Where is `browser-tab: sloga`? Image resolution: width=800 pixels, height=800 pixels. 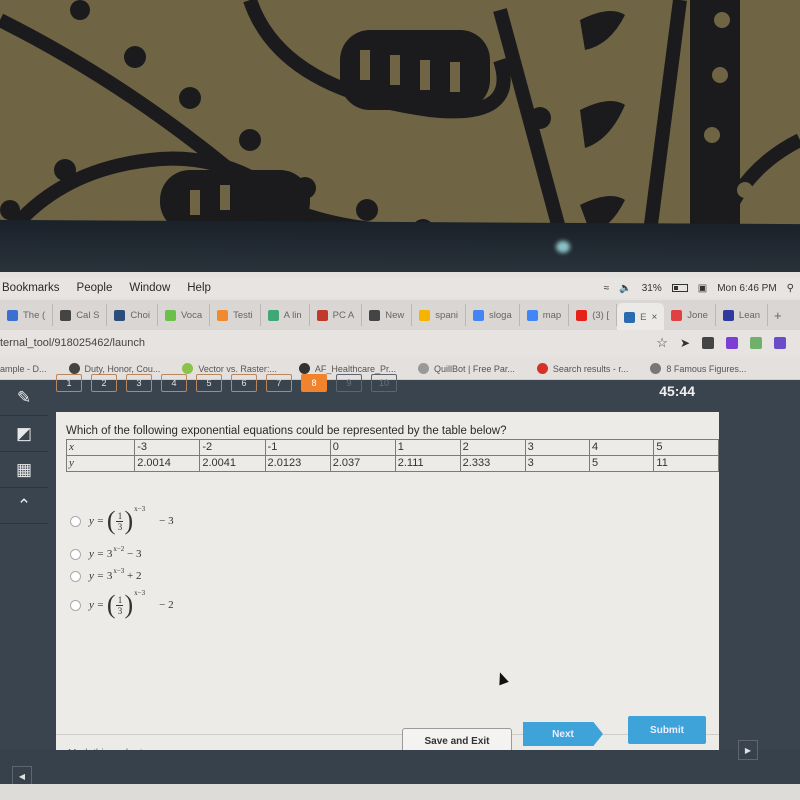
browser-tab: sloga is located at coordinates (493, 315).